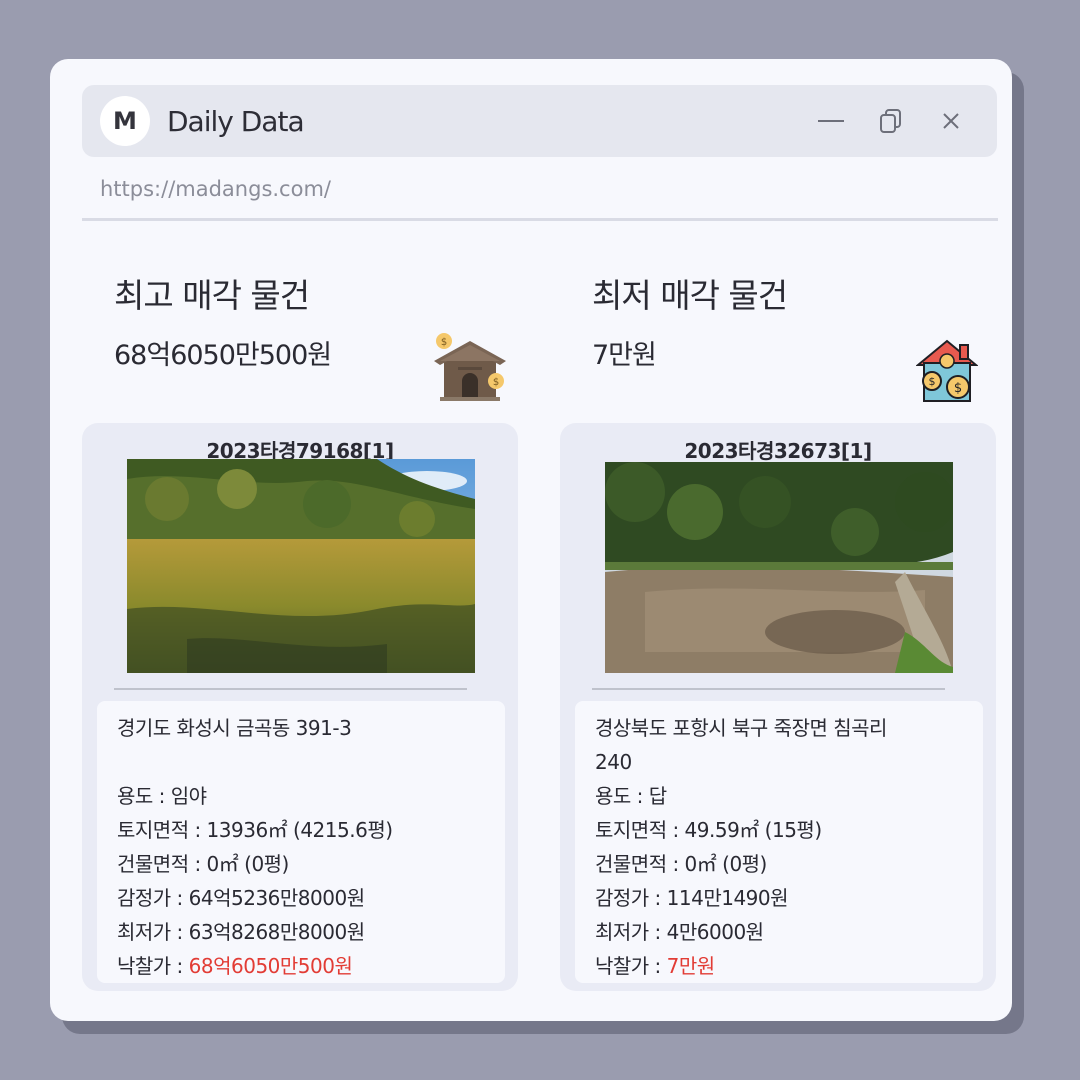 This screenshot has height=1080, width=1080. I want to click on highest-summary: 최고 매각 물건 68억6050만500원, so click(223, 320).